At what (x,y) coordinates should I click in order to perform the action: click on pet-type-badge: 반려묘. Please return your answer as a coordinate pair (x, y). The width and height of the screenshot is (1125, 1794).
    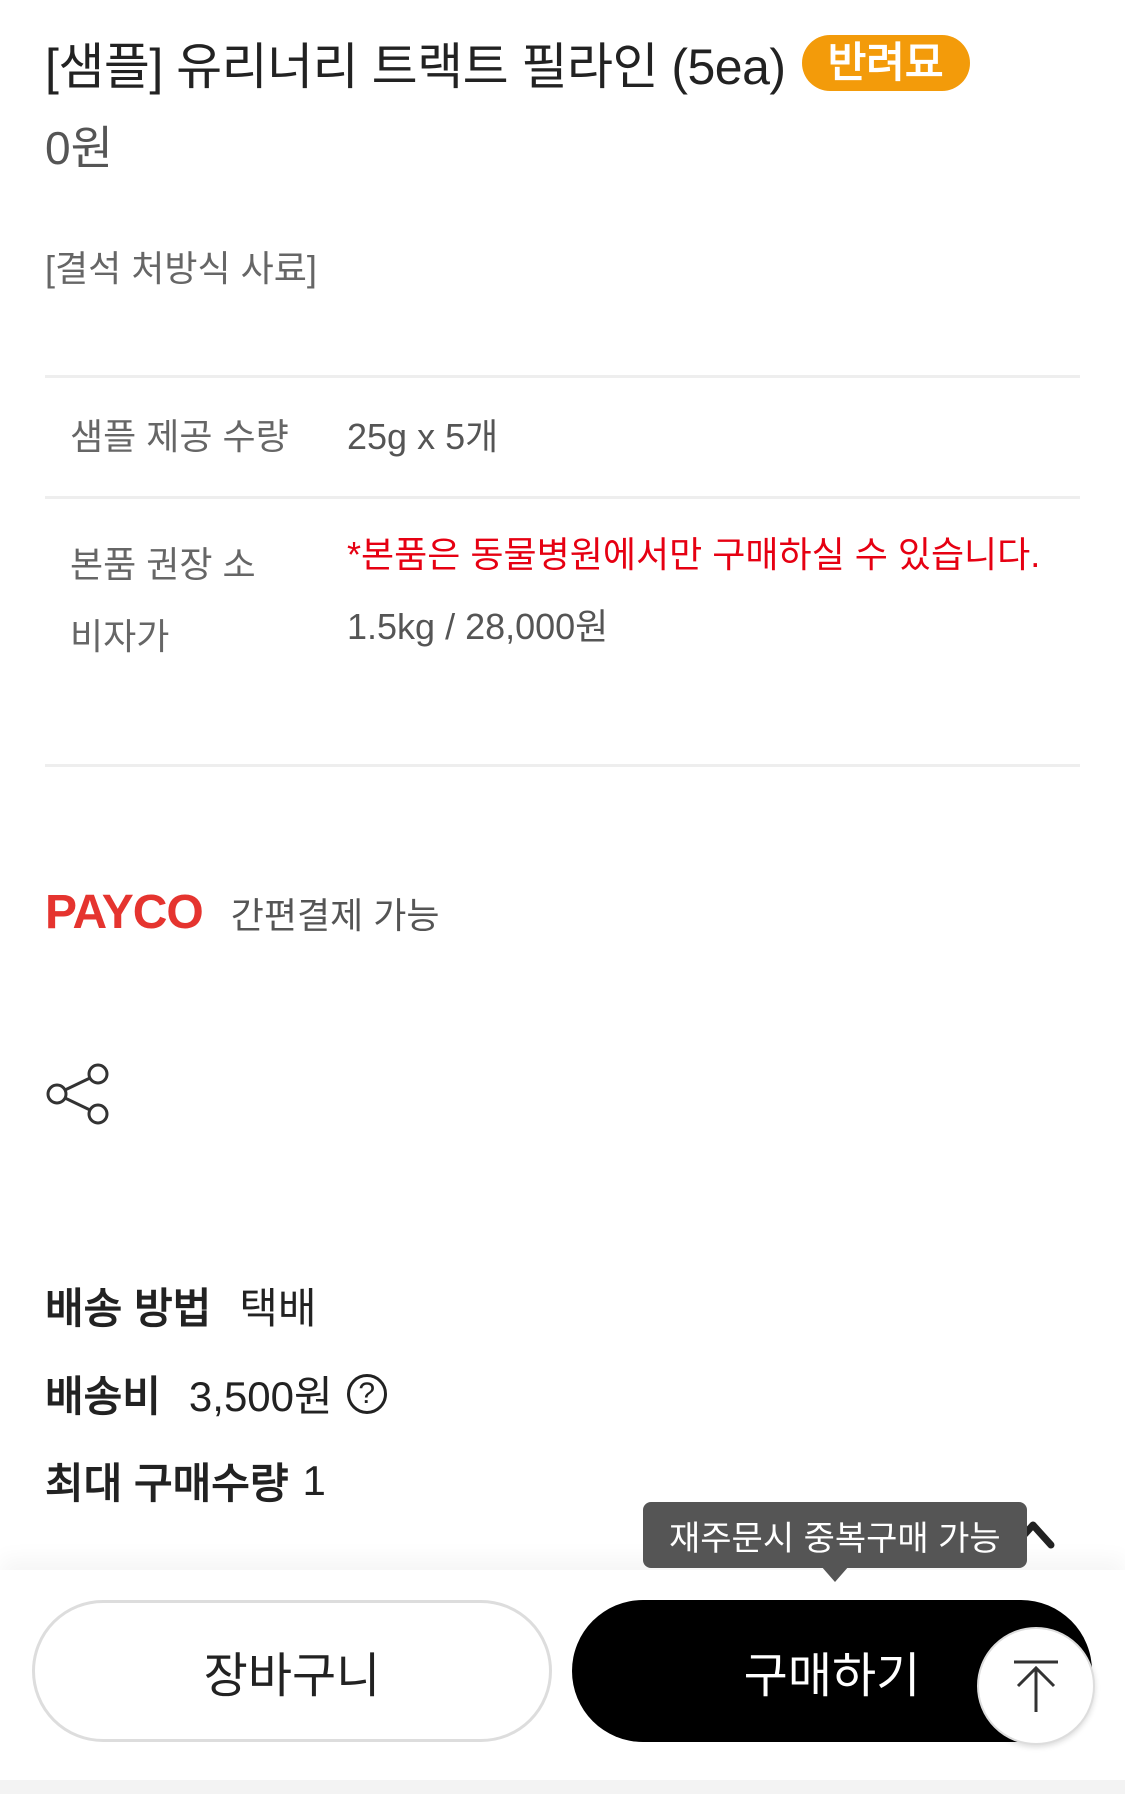
    Looking at the image, I should click on (885, 63).